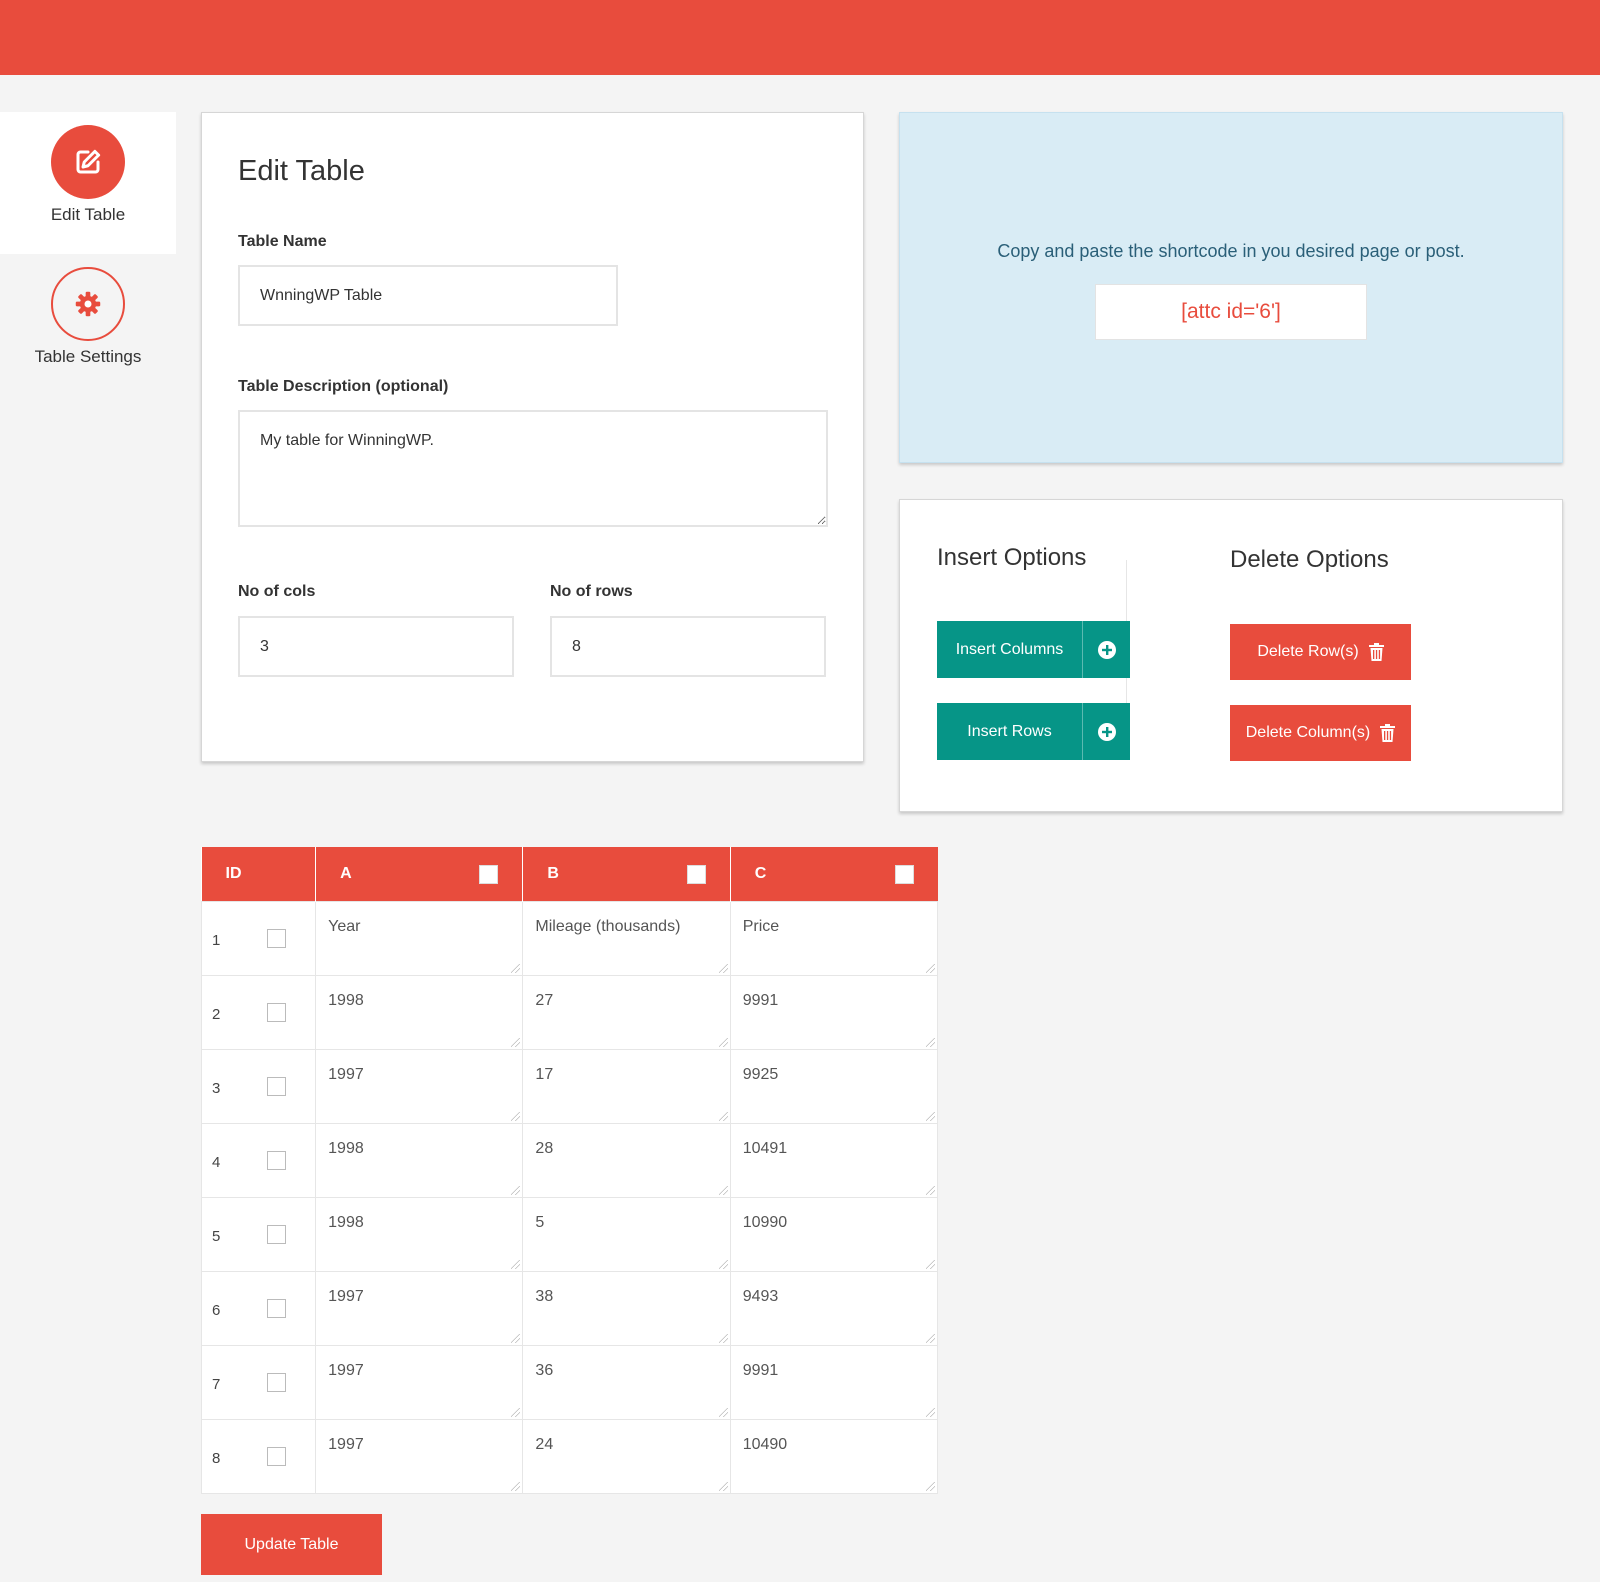 This screenshot has height=1582, width=1600. What do you see at coordinates (258, 1382) in the screenshot?
I see `id-cell: 7` at bounding box center [258, 1382].